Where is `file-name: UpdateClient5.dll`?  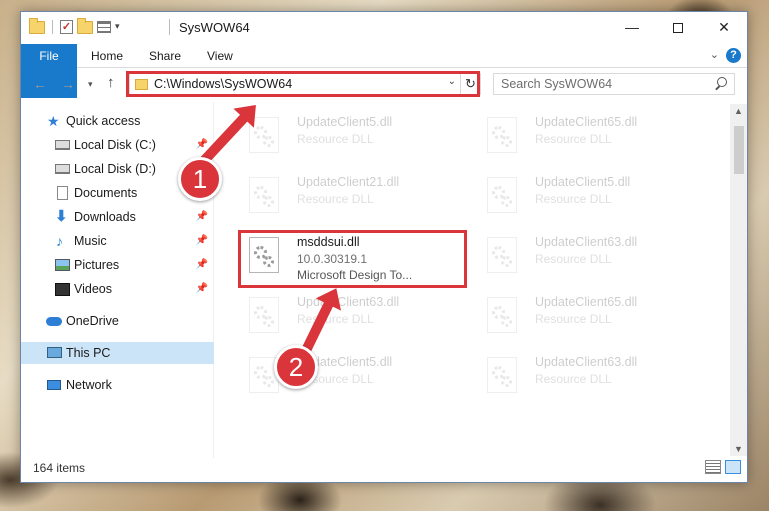 file-name: UpdateClient5.dll is located at coordinates (345, 122).